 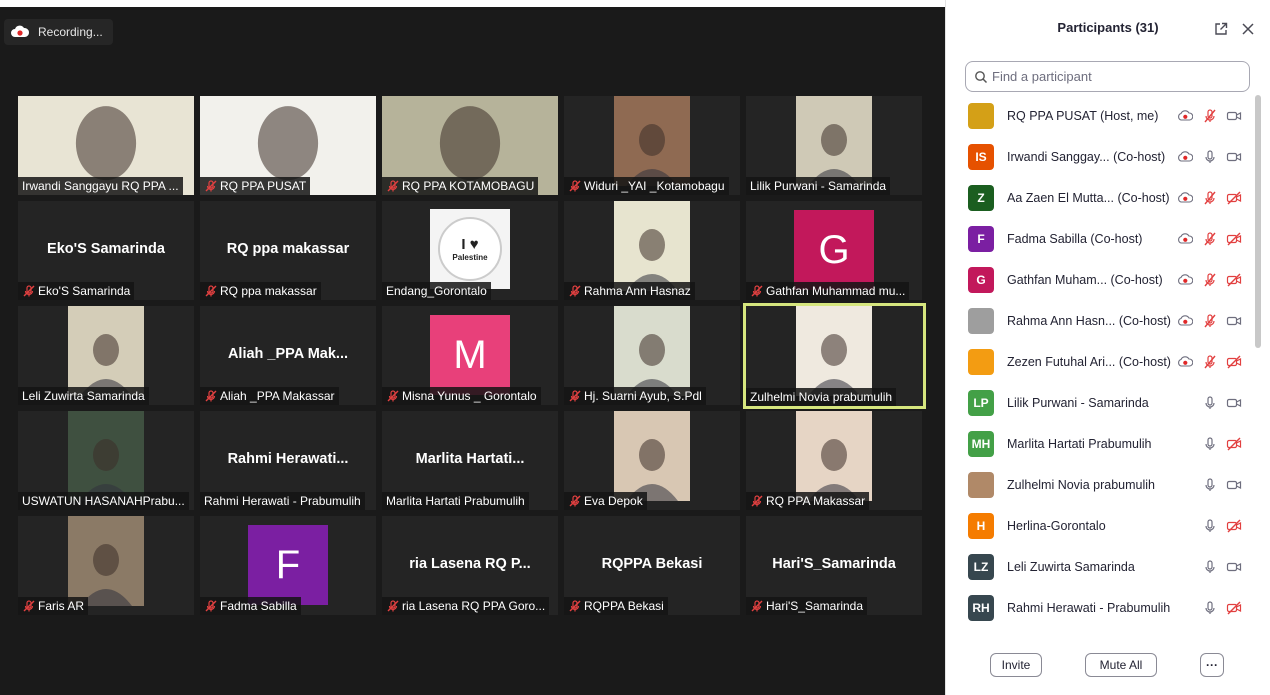 What do you see at coordinates (1221, 29) in the screenshot?
I see `pop-out-icon` at bounding box center [1221, 29].